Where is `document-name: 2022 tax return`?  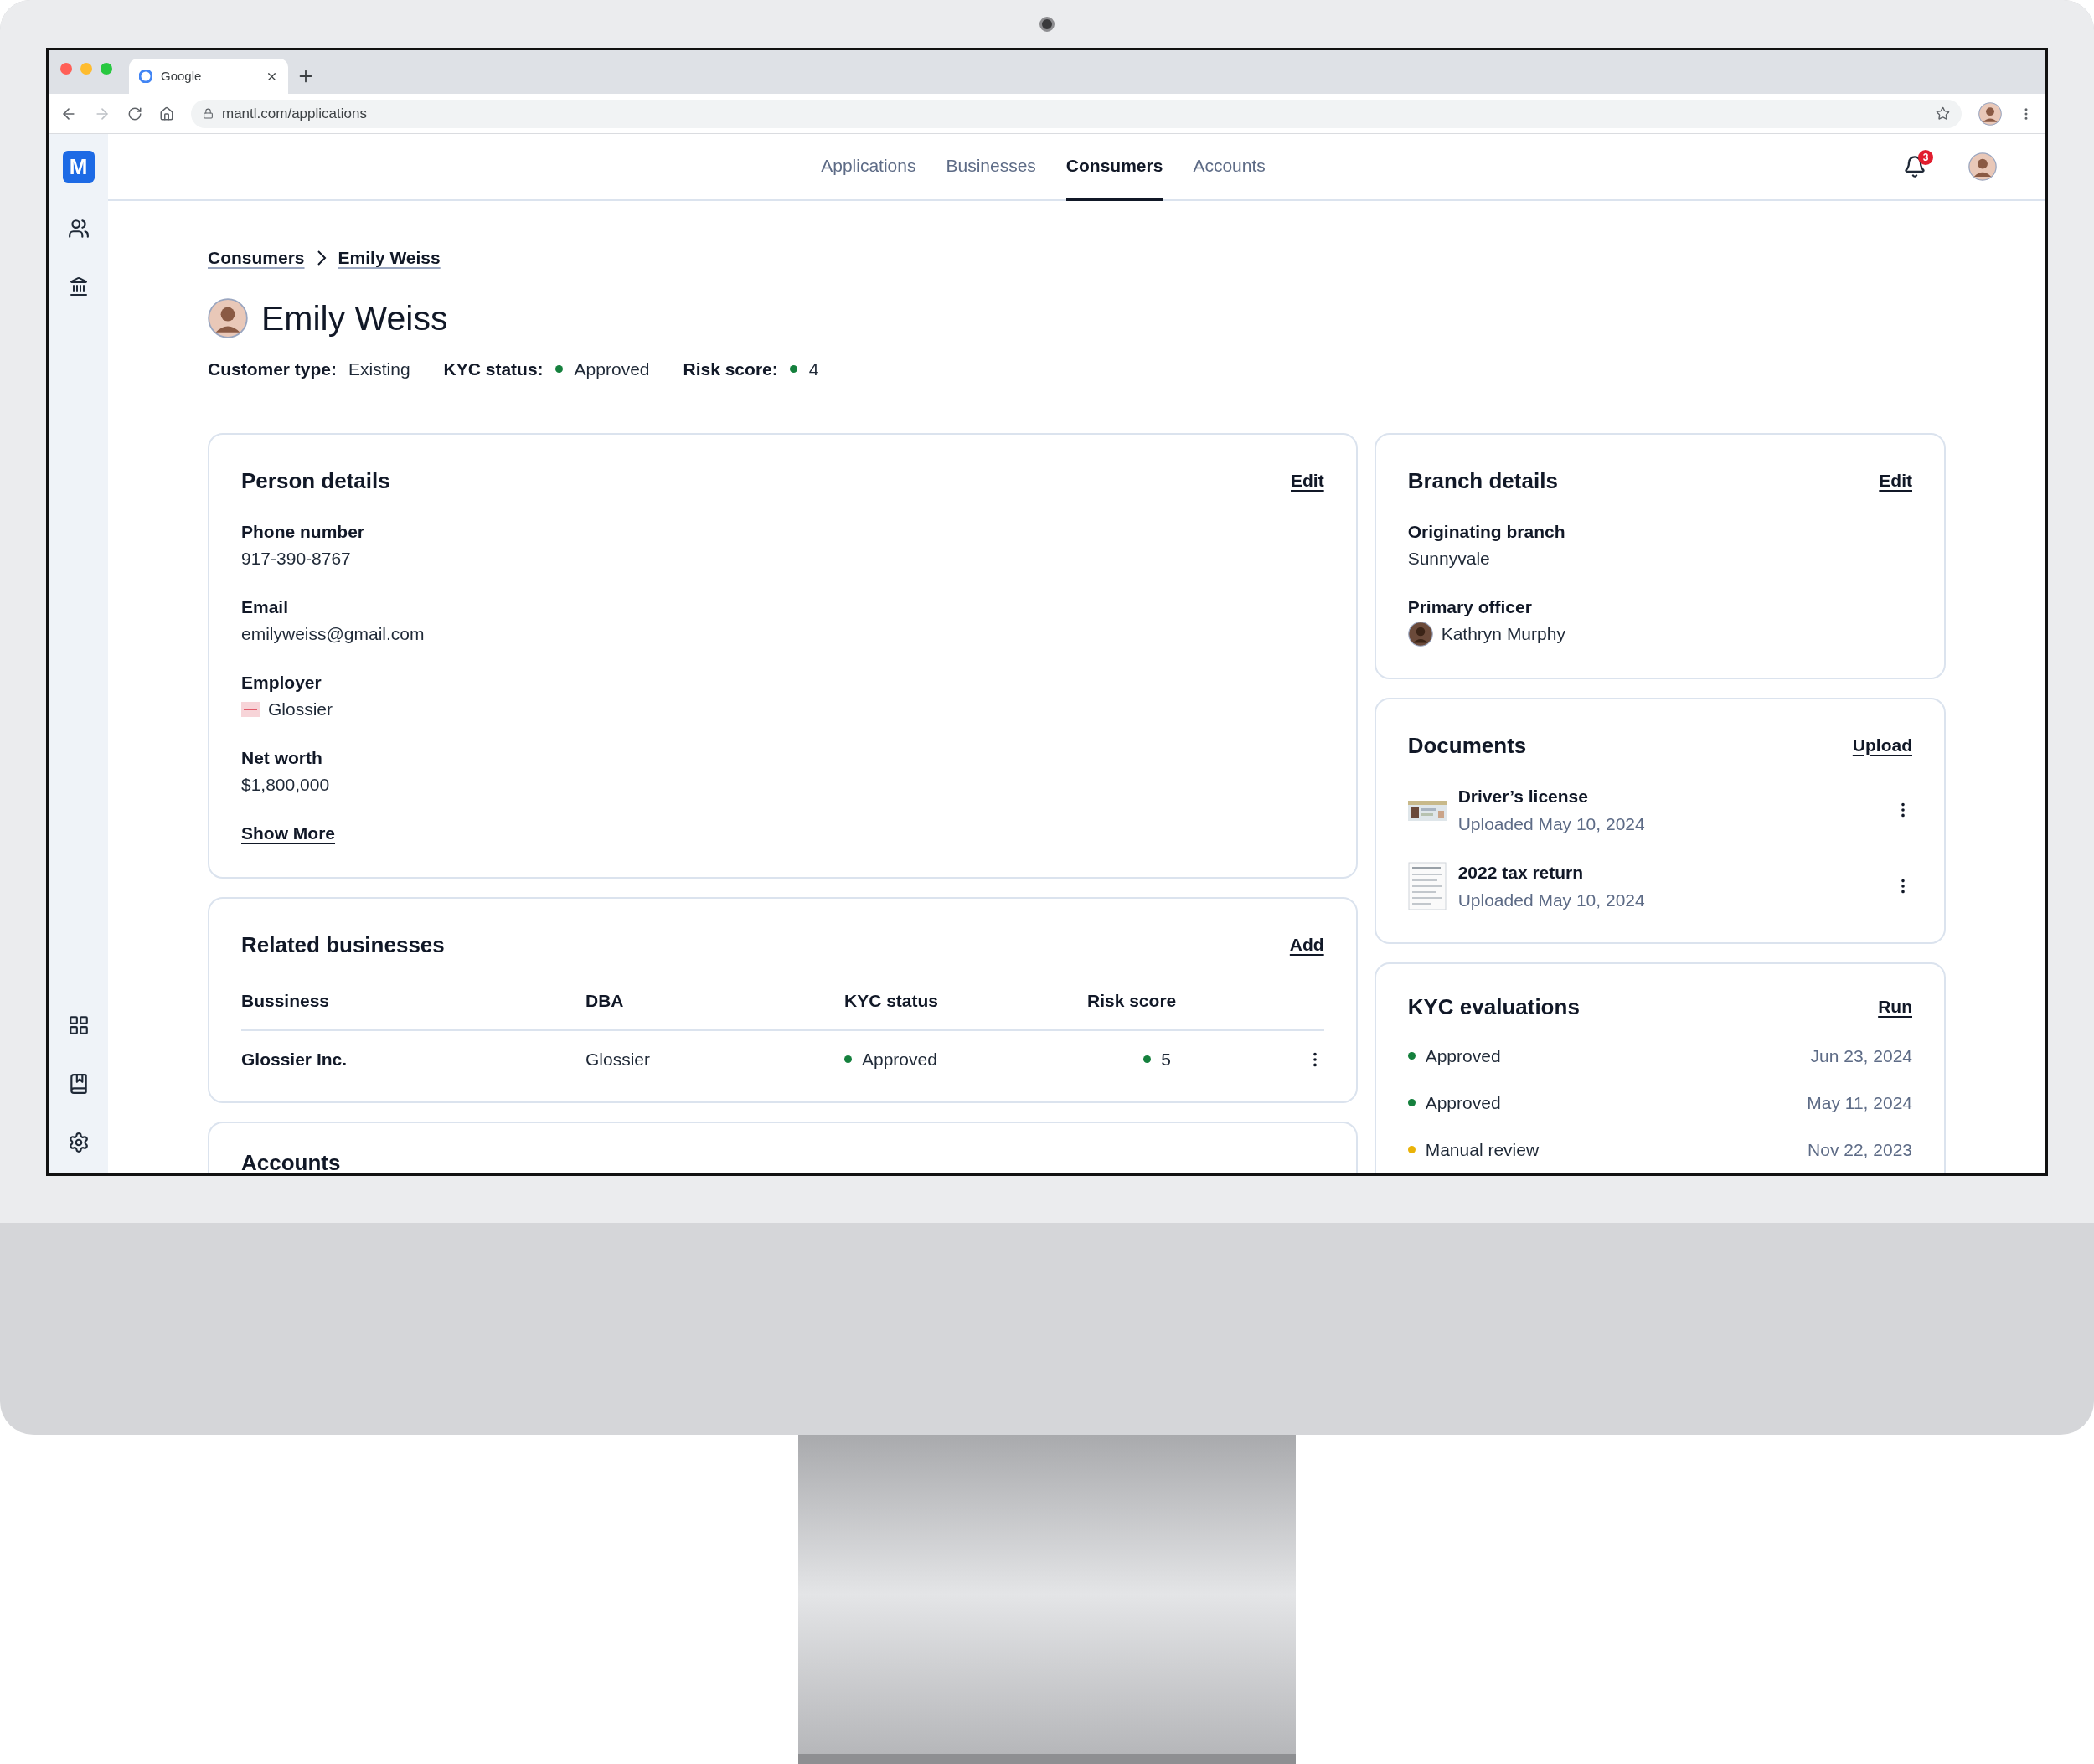
document-name: 2022 tax return is located at coordinates (1669, 873).